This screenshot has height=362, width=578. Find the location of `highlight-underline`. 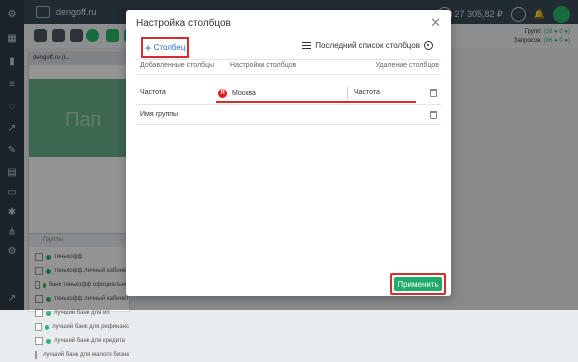

highlight-underline is located at coordinates (316, 102).